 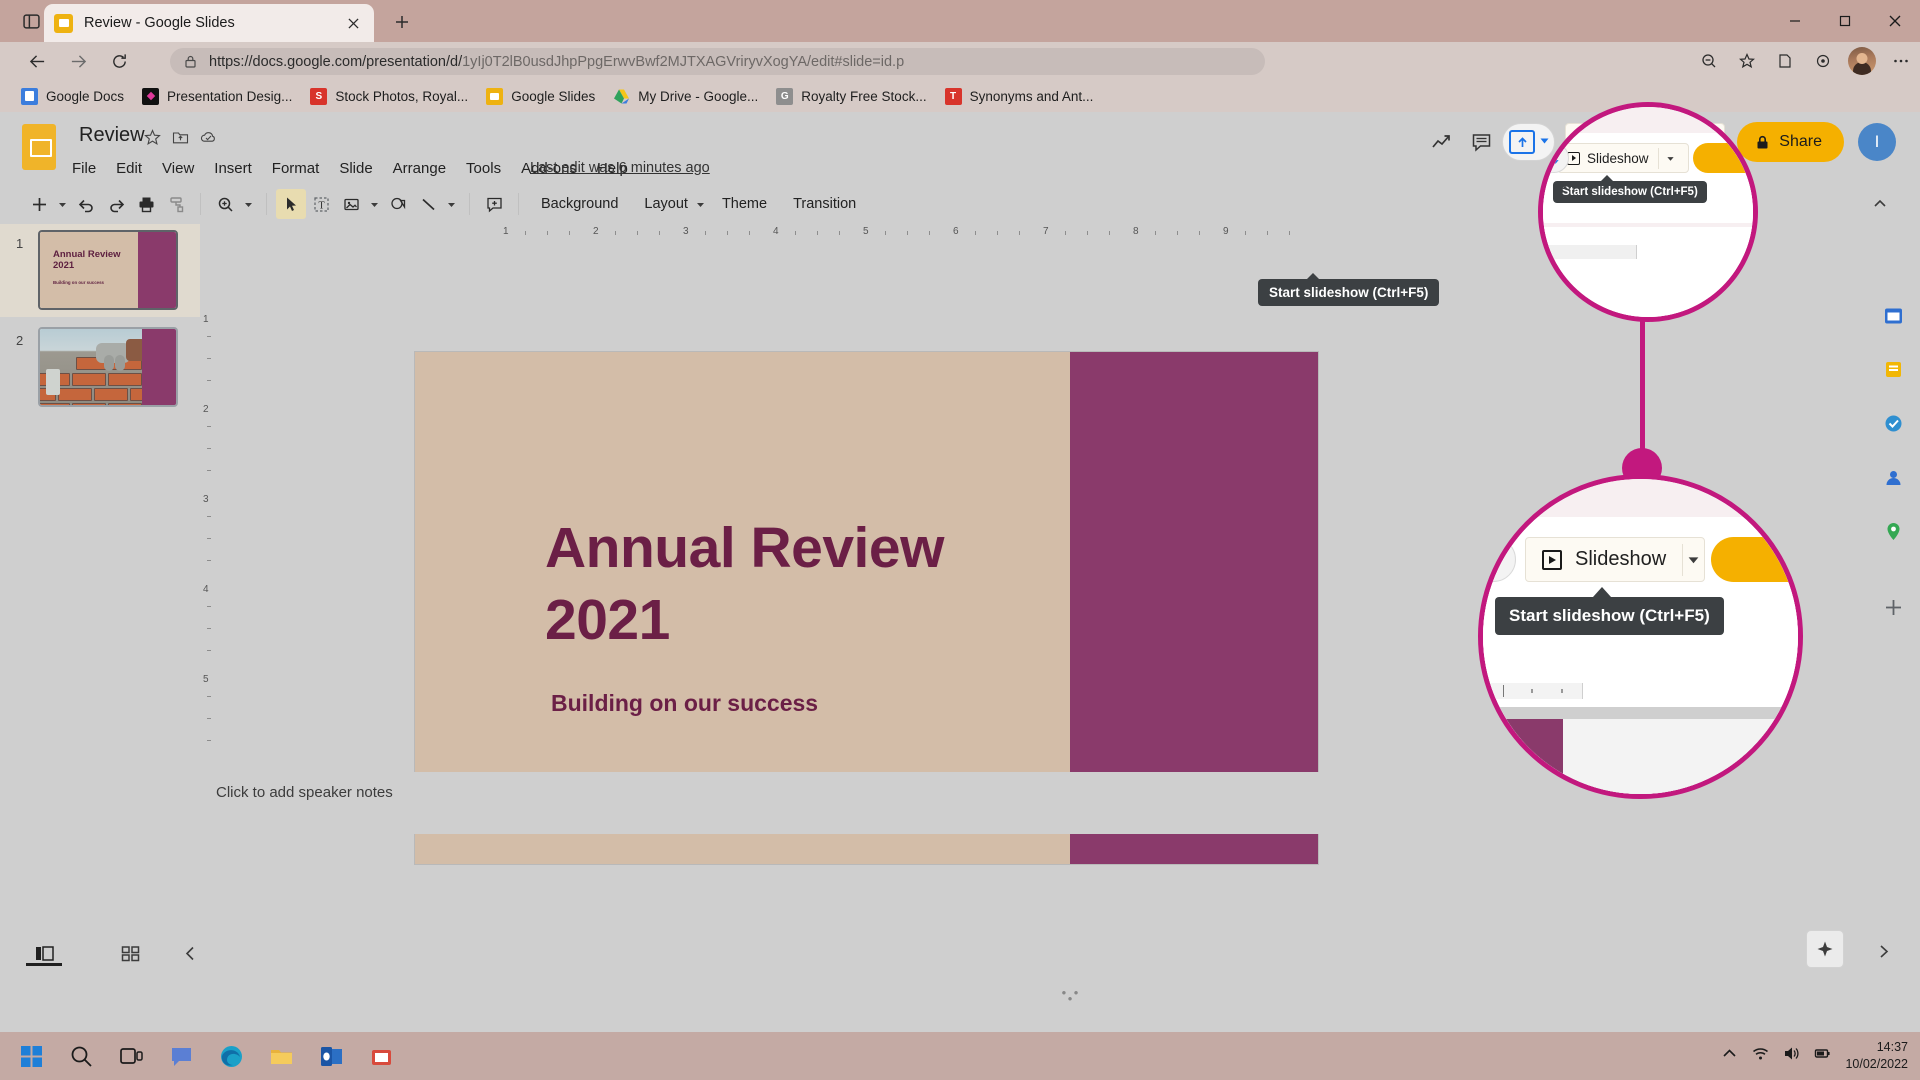 I want to click on add-slide-dropdown-icon, so click(x=62, y=204).